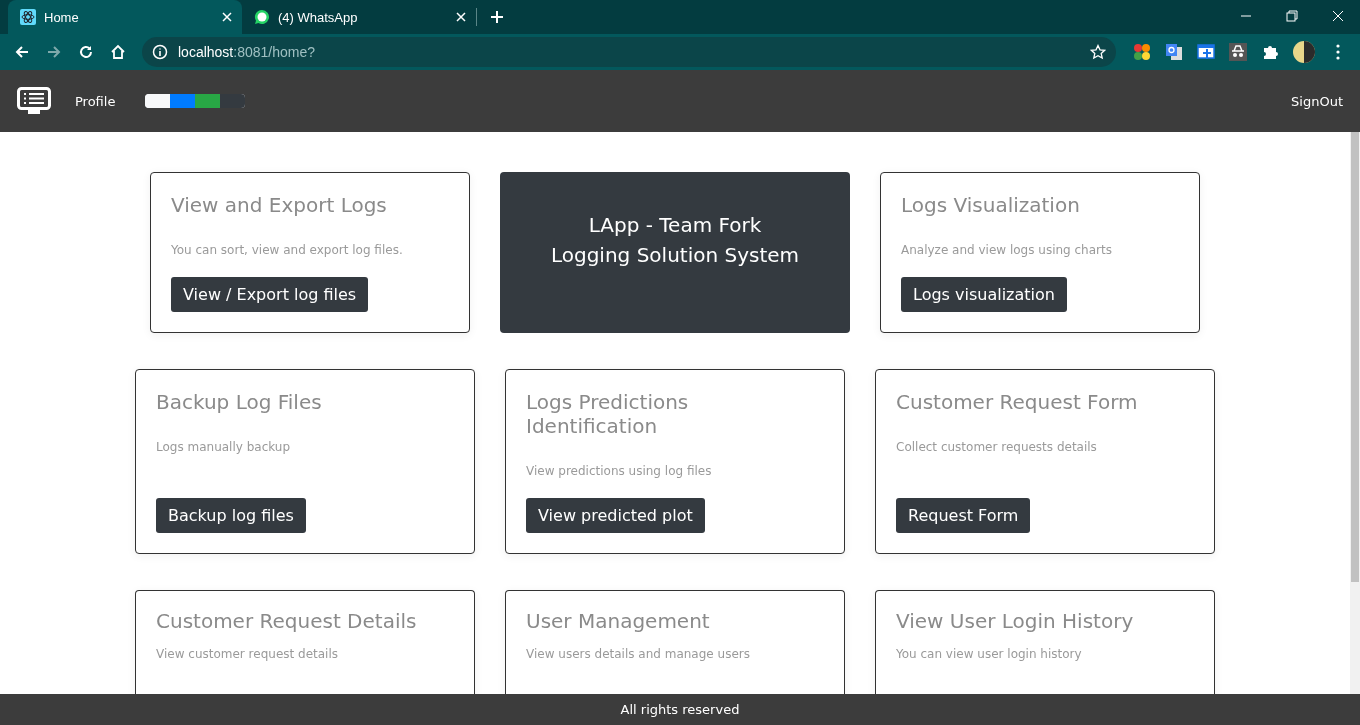  Describe the element at coordinates (989, 654) in the screenshot. I see `card-text: You can view user login history` at that location.